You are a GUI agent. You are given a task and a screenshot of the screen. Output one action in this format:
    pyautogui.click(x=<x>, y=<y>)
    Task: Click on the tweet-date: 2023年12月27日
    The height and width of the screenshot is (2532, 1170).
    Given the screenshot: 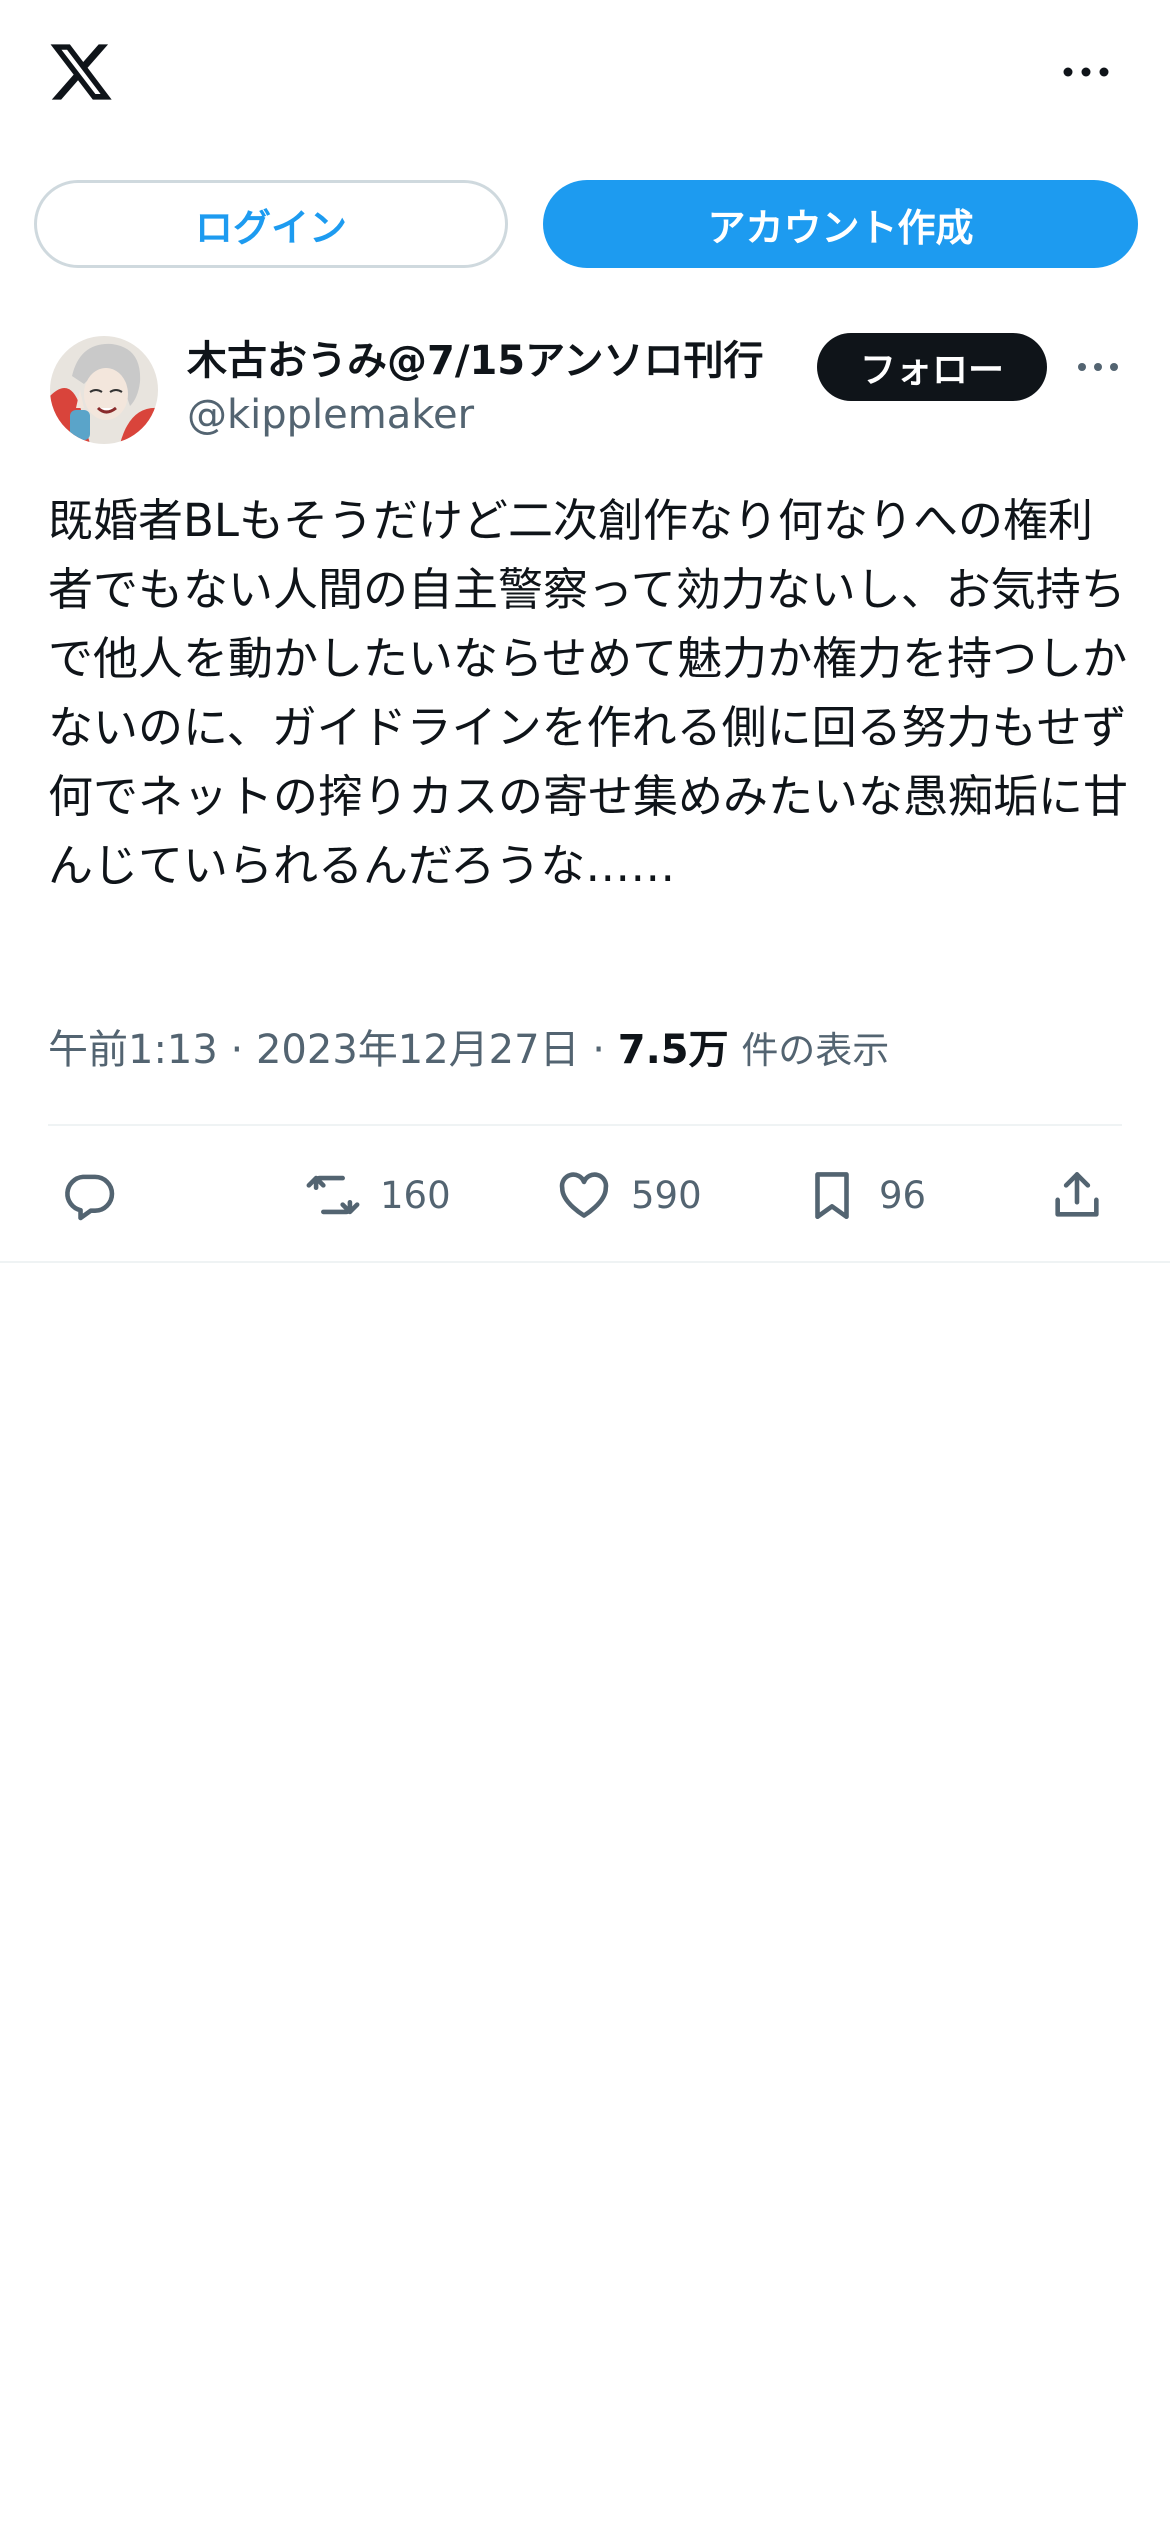 What is the action you would take?
    pyautogui.click(x=418, y=1050)
    